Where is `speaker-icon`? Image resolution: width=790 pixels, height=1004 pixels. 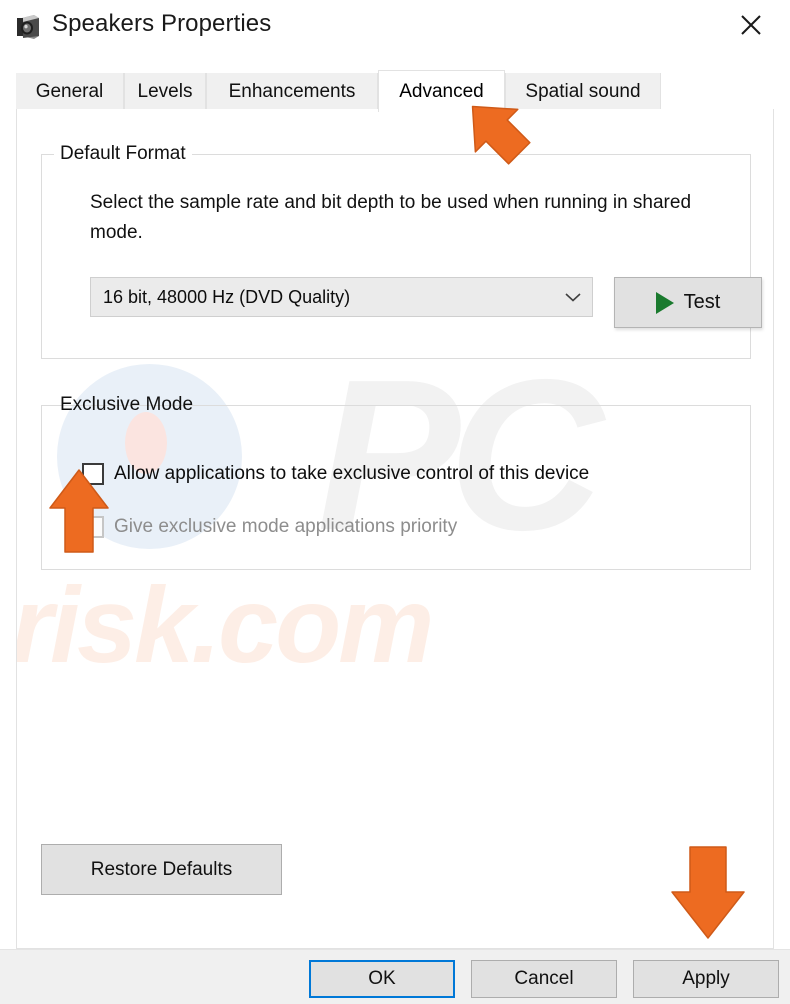
speaker-icon is located at coordinates (28, 27).